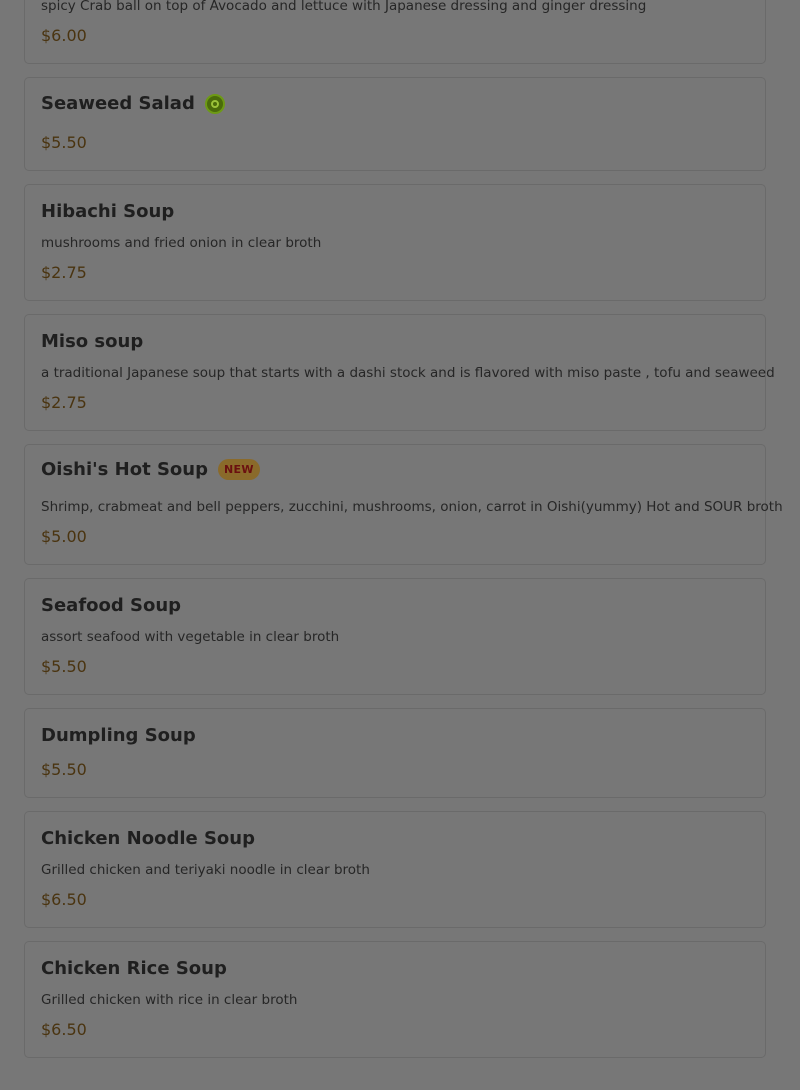  I want to click on item-name: Hibachi Soup, so click(108, 211).